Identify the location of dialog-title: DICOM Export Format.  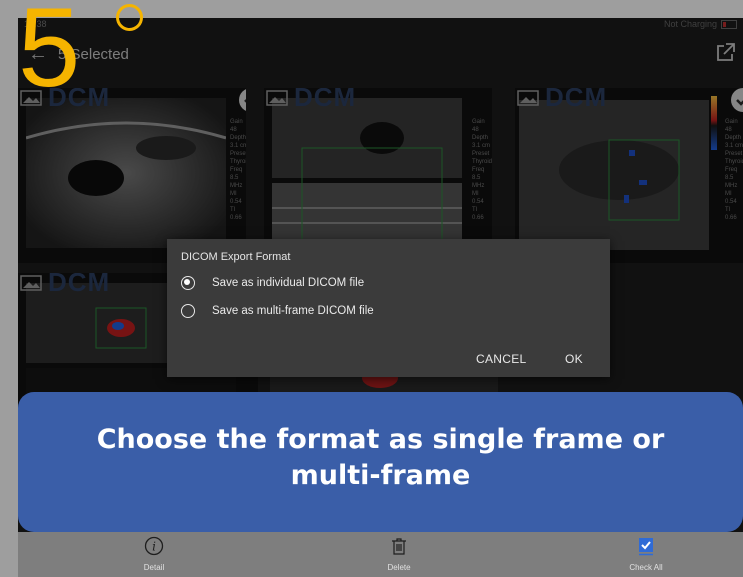
(236, 257).